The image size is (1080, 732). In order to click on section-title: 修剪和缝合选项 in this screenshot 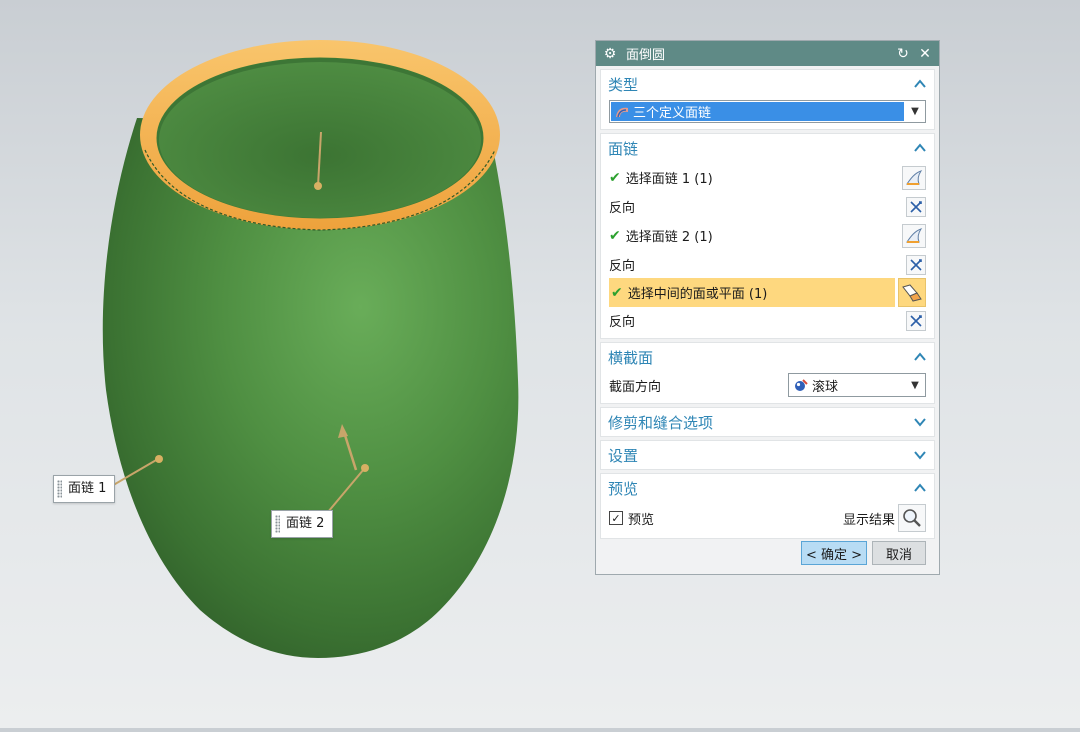, I will do `click(661, 422)`.